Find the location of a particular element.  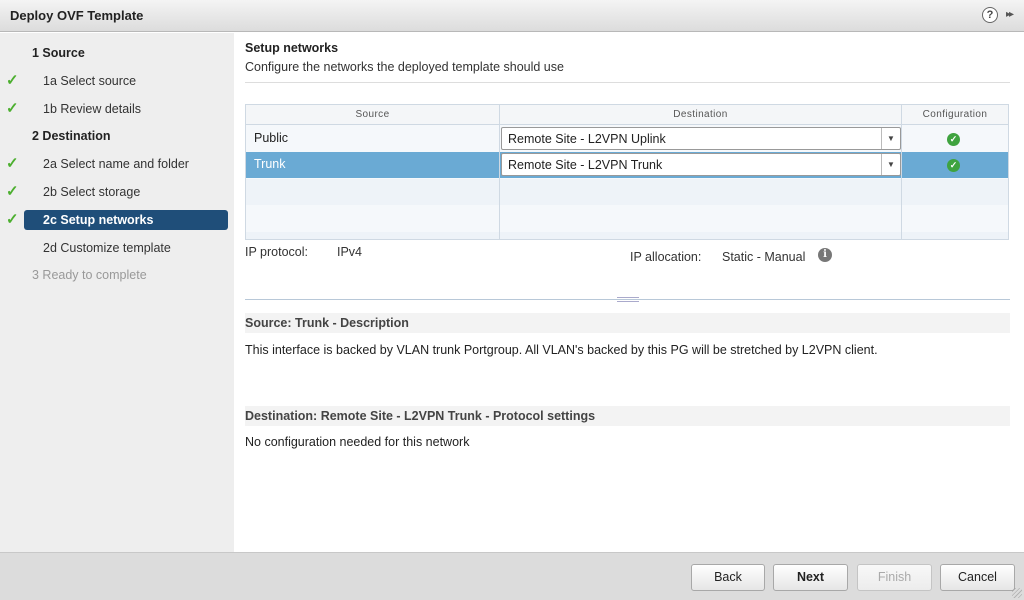

step-label: 1b Review details is located at coordinates (92, 109).